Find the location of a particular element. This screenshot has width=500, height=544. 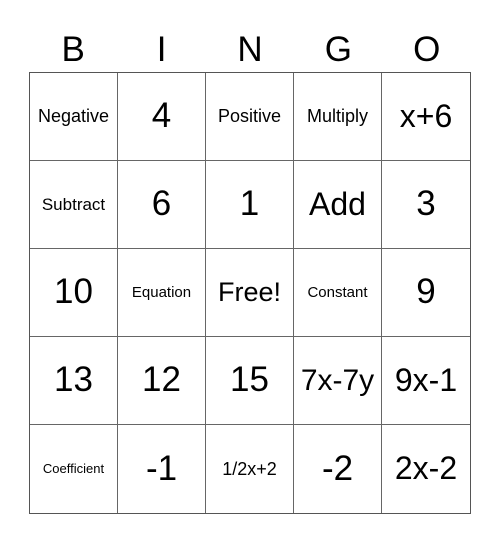

bingo-cell: Positive is located at coordinates (250, 117).